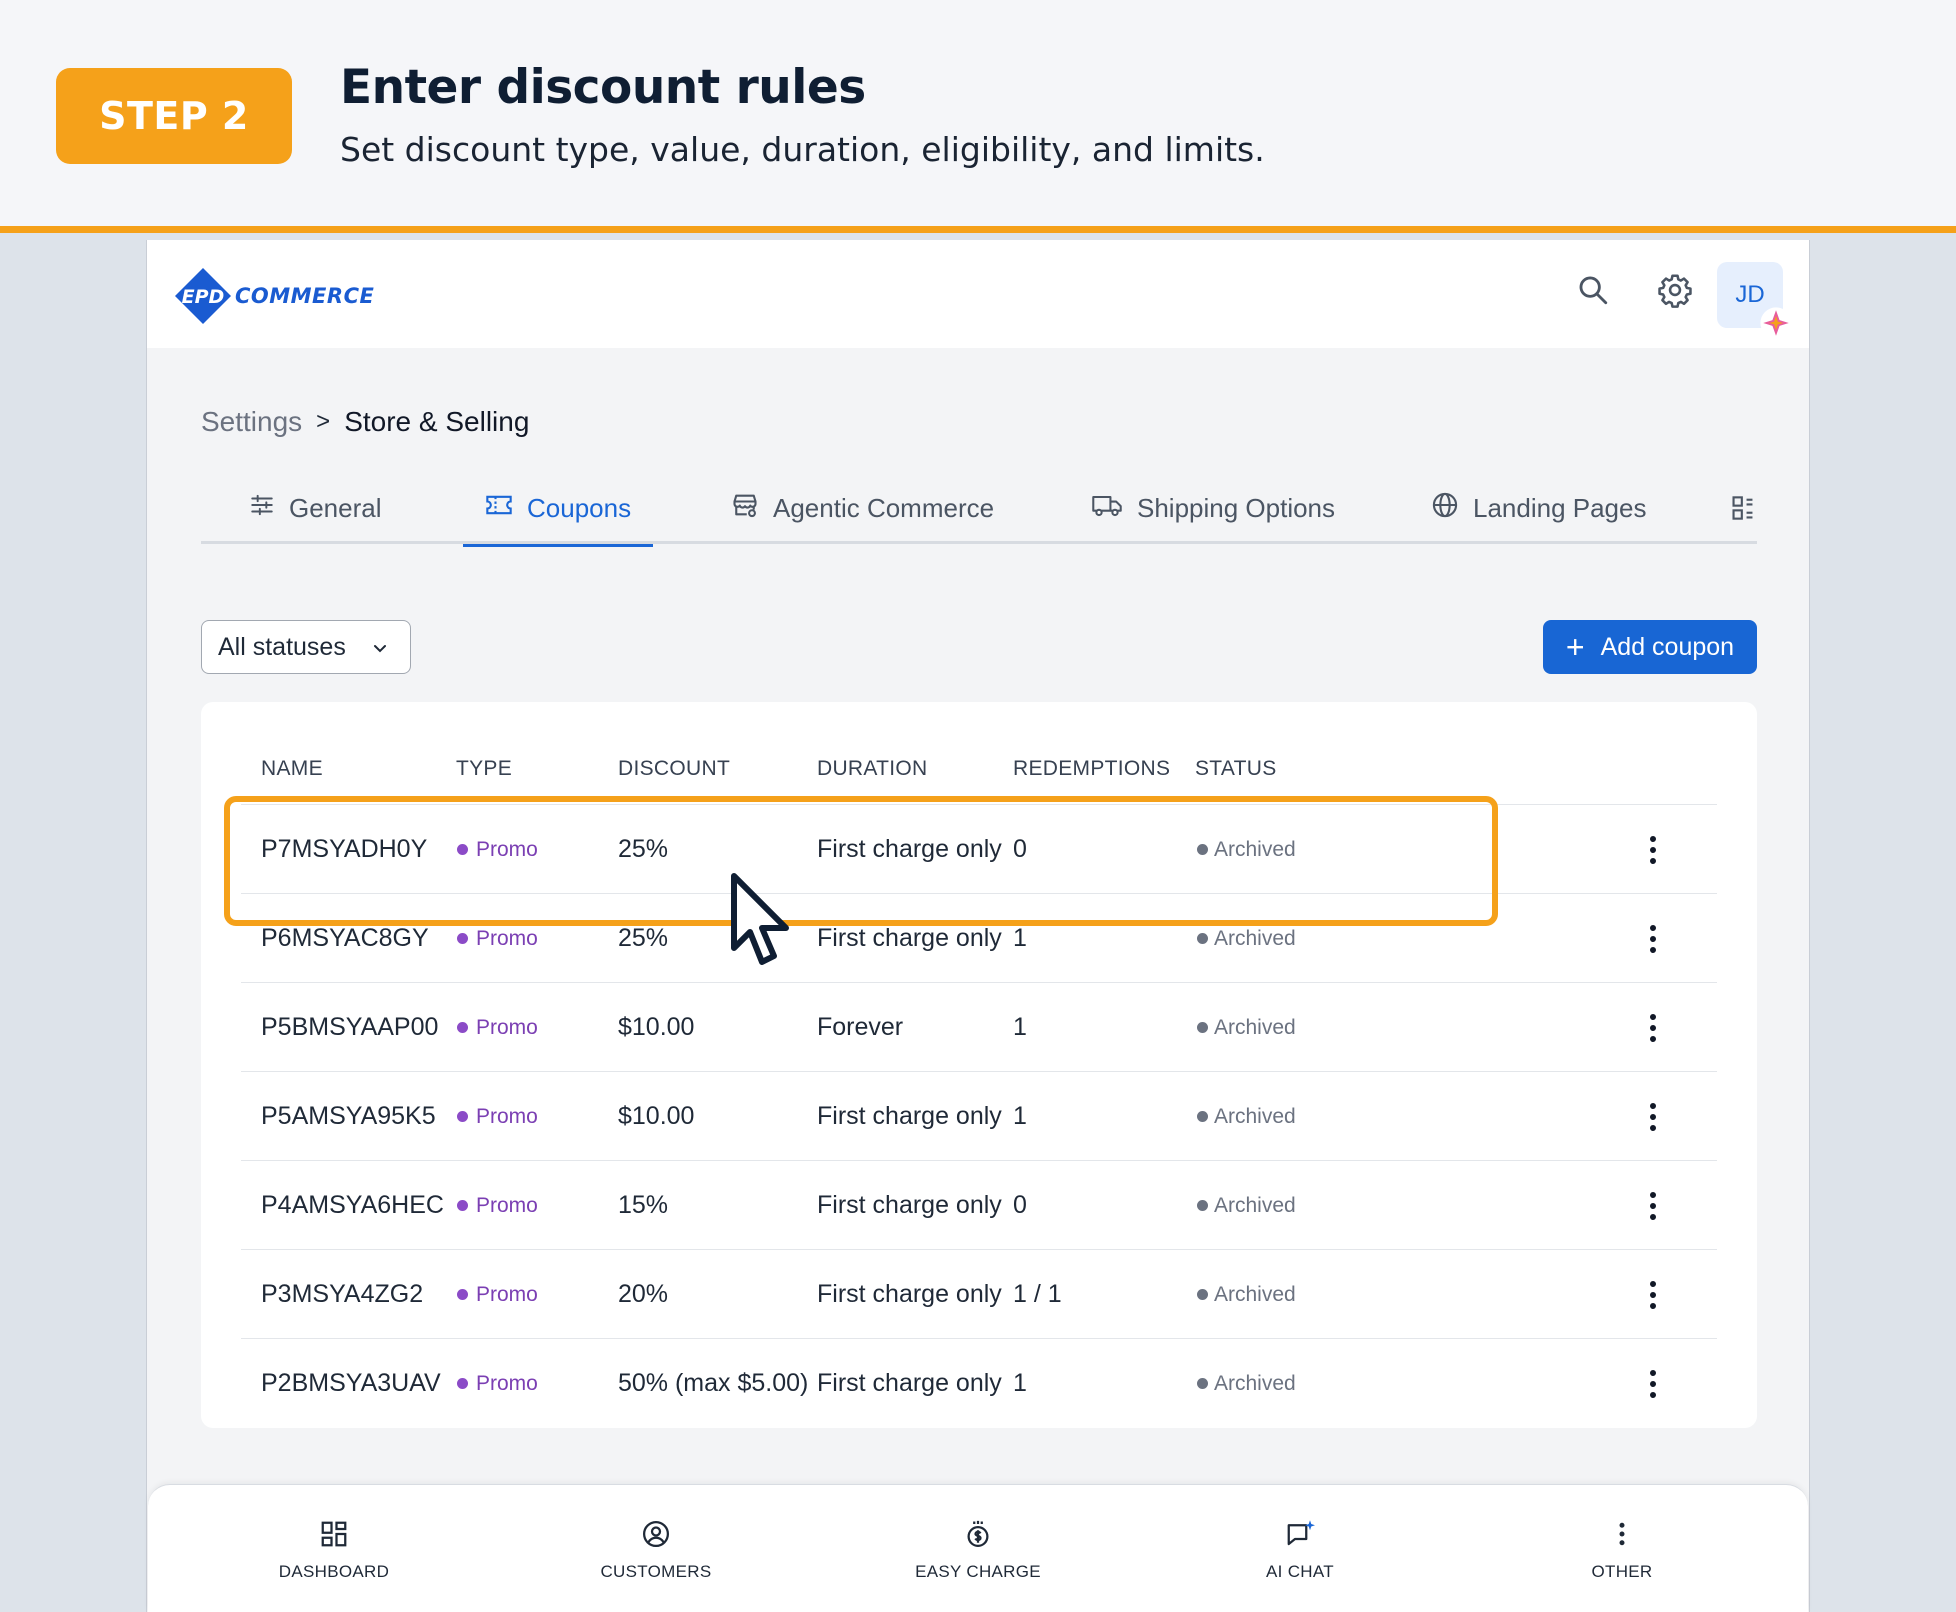 The height and width of the screenshot is (1612, 1956). Describe the element at coordinates (1622, 1536) in the screenshot. I see `more-icon` at that location.